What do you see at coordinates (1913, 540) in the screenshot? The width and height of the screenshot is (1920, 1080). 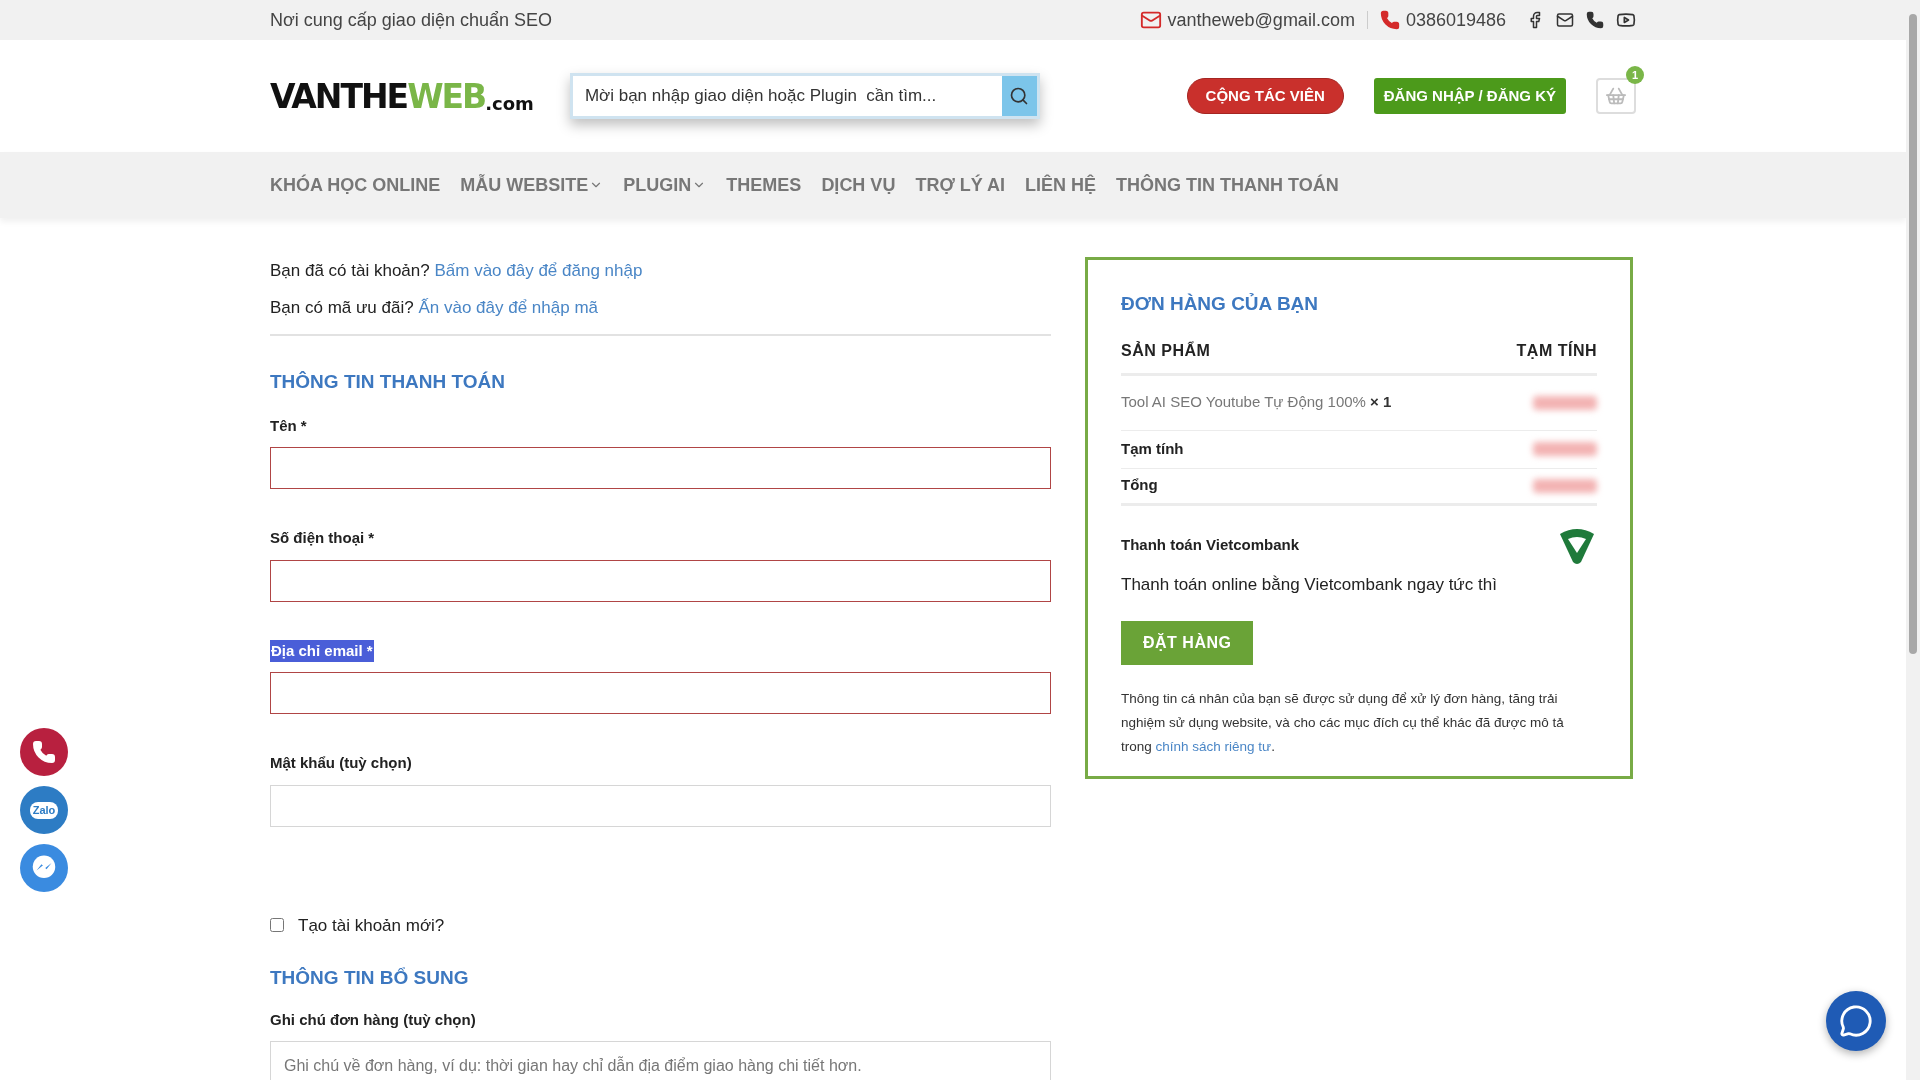 I see `scrollbar` at bounding box center [1913, 540].